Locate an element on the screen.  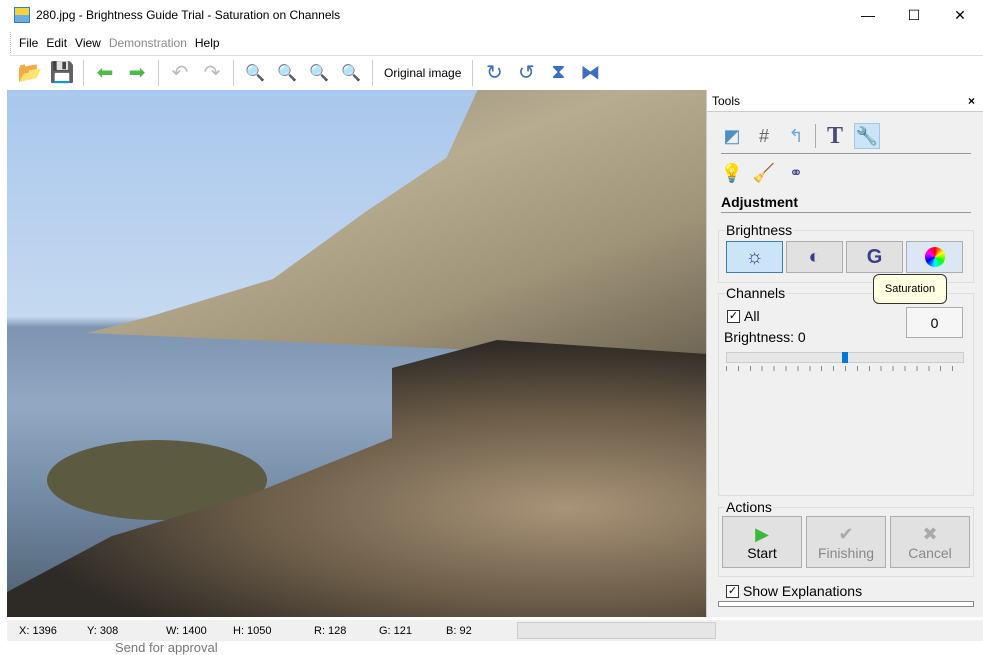
effects-icon: ⚭ is located at coordinates (796, 173).